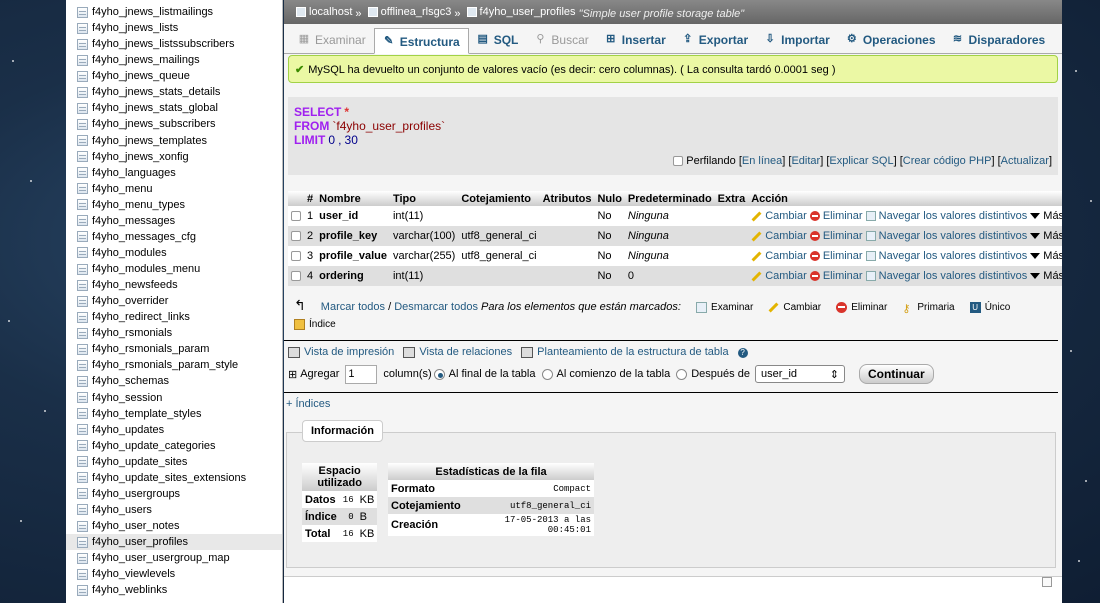 The image size is (1100, 603). I want to click on sidebar-table-item: f4yho_jnews_listmailings, so click(174, 12).